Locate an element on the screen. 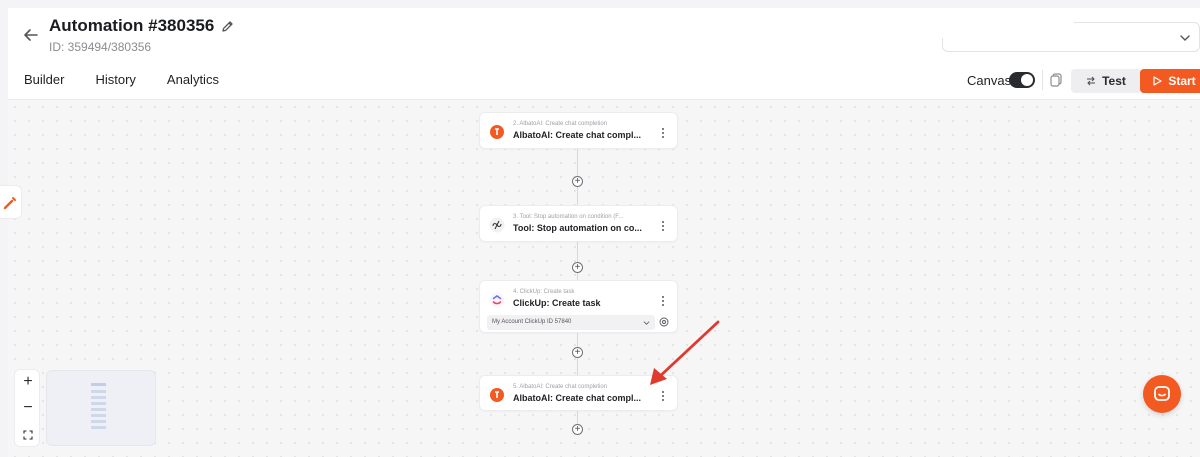 Image resolution: width=1200 pixels, height=457 pixels. clickup-icon is located at coordinates (497, 300).